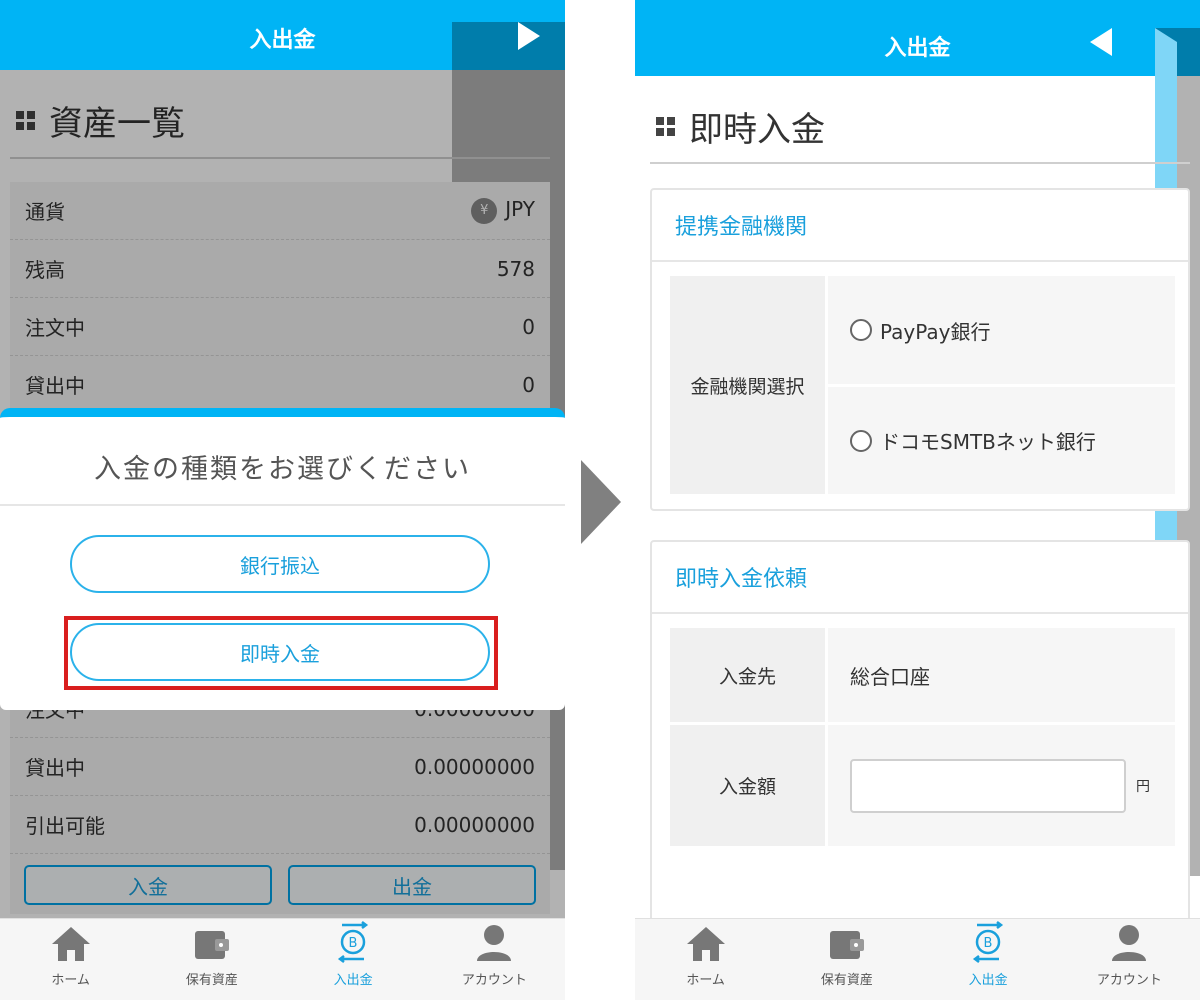 The height and width of the screenshot is (1000, 1200). Describe the element at coordinates (1143, 786) in the screenshot. I see `currency-unit: 円` at that location.